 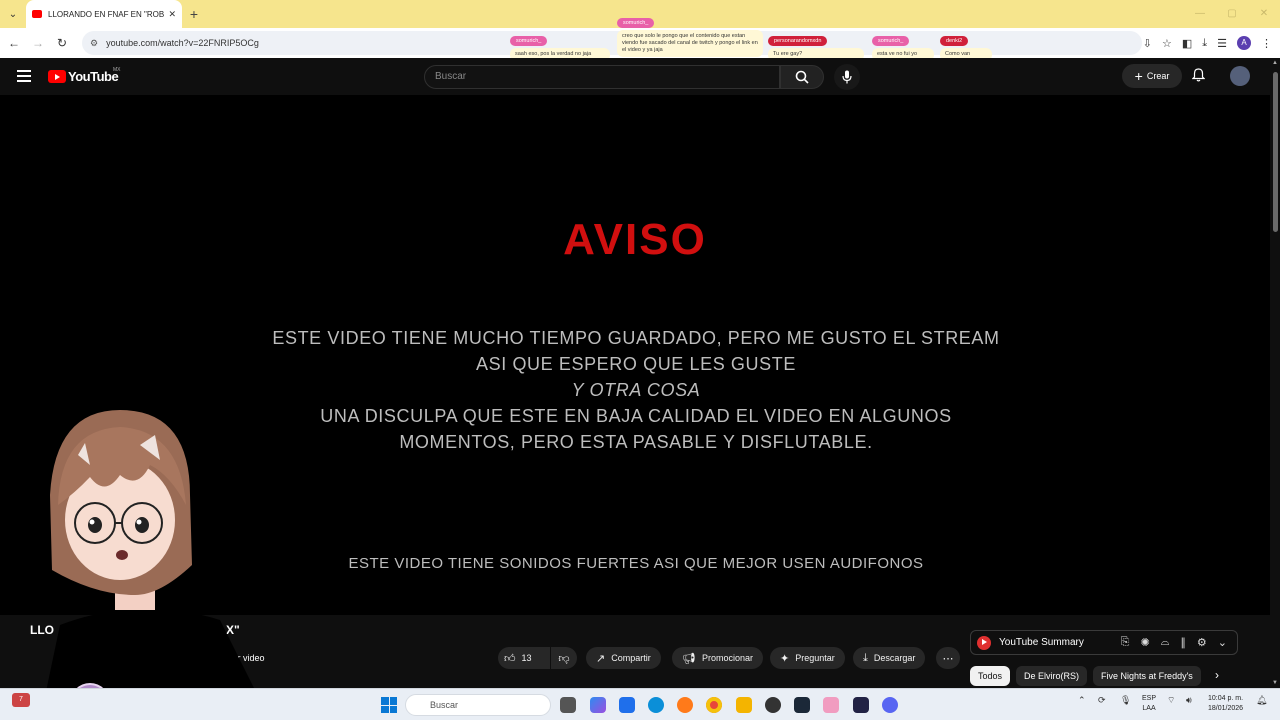 What do you see at coordinates (1222, 43) in the screenshot?
I see `reading-list-icon: ☰` at bounding box center [1222, 43].